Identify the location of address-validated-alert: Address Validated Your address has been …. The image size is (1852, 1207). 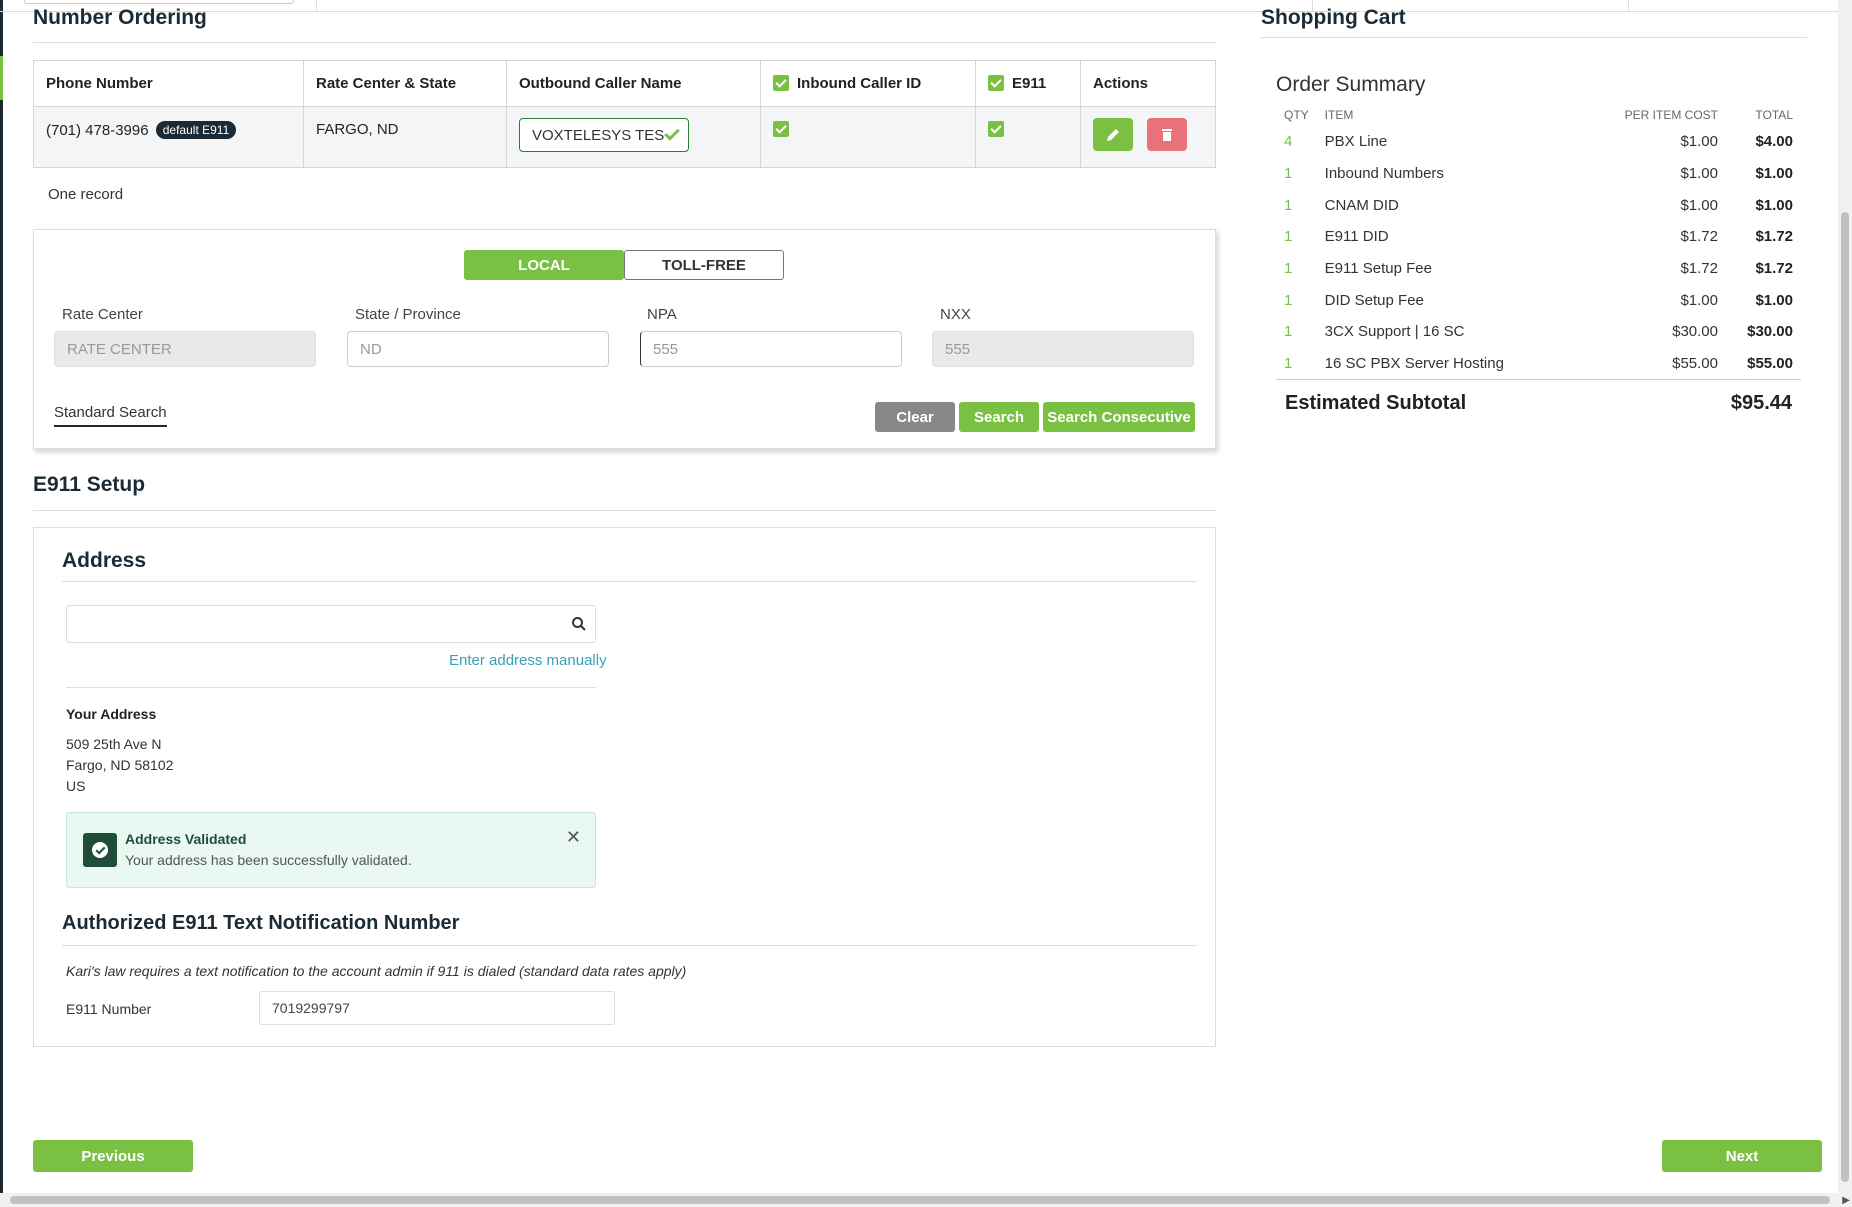
(331, 850).